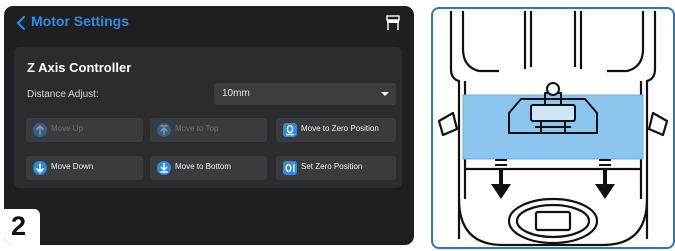 The height and width of the screenshot is (251, 675). I want to click on move-to-zero-position-label: Move to Zero Position, so click(340, 128).